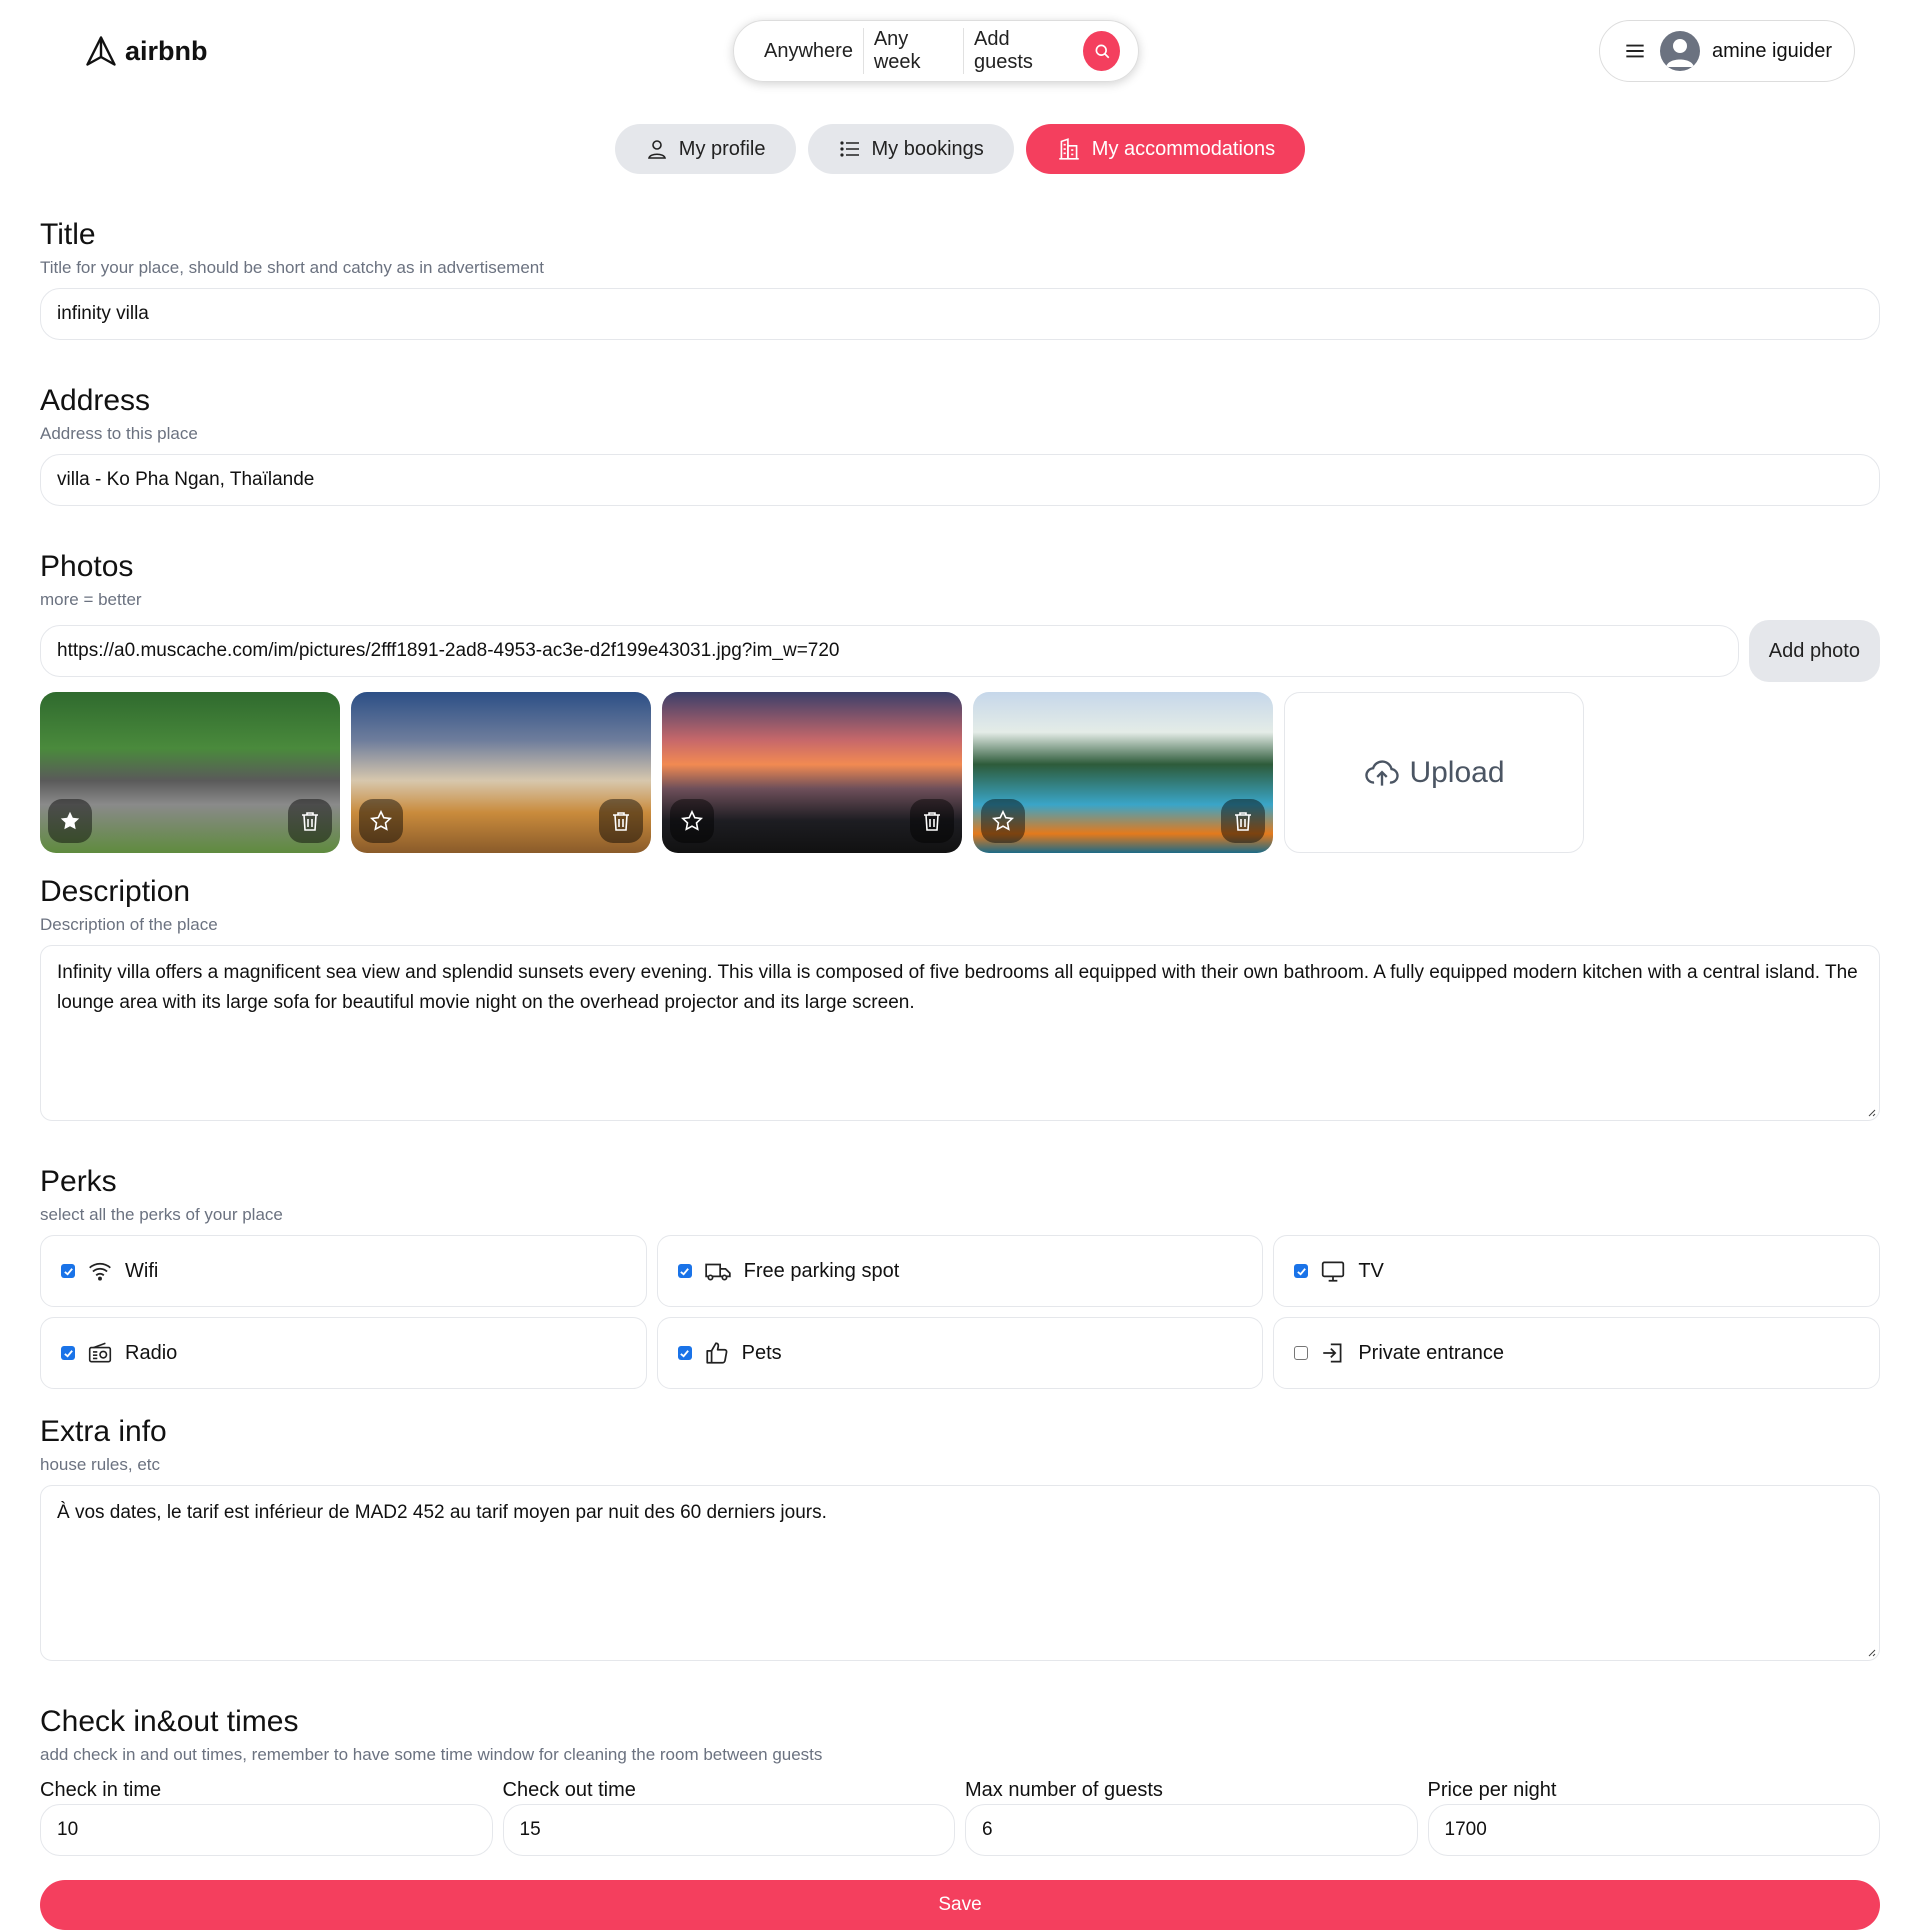  Describe the element at coordinates (166, 50) in the screenshot. I see `app-name: airbnb` at that location.